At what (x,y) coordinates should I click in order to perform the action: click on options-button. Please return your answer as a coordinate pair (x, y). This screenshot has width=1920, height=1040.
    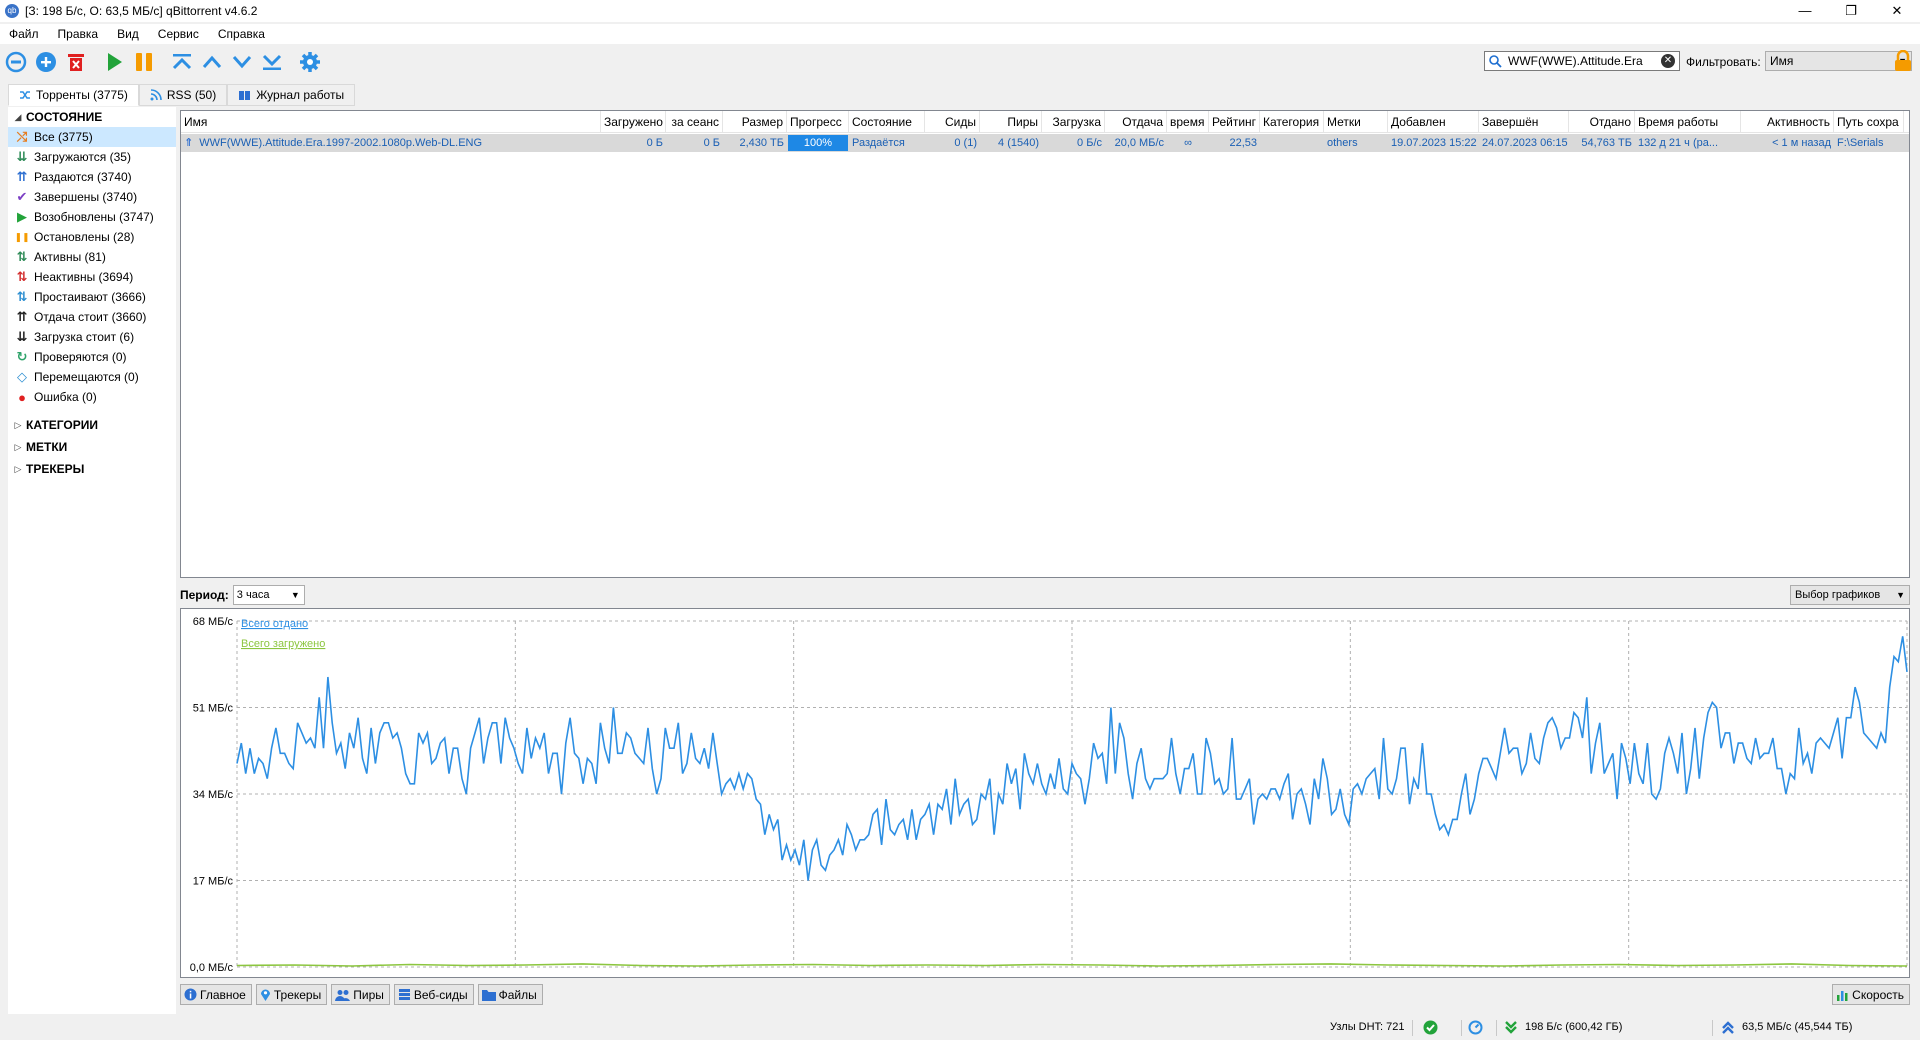
    Looking at the image, I should click on (310, 62).